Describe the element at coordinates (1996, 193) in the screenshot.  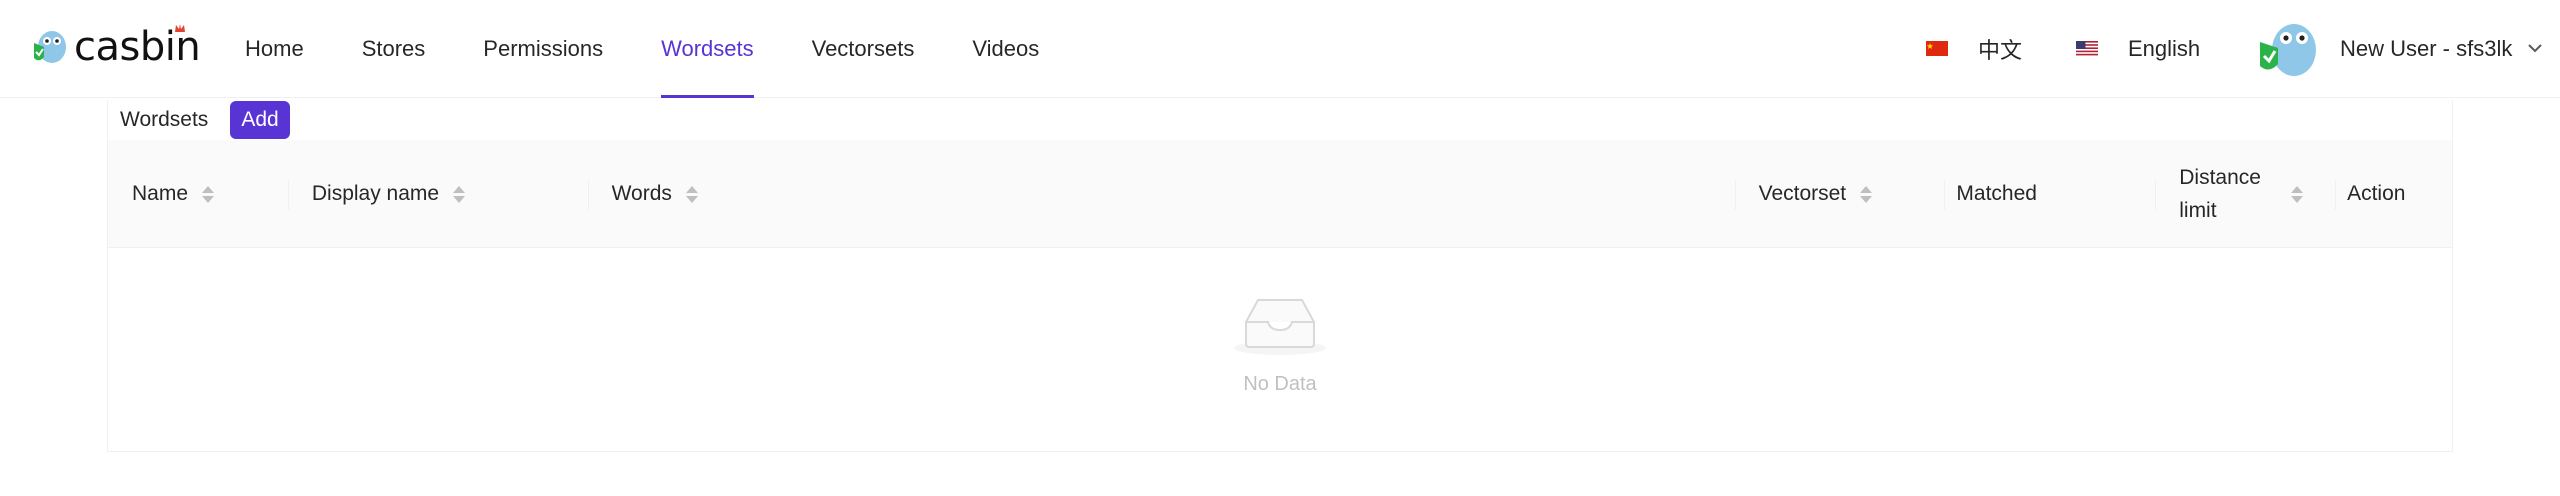
I see `column-label: Matched` at that location.